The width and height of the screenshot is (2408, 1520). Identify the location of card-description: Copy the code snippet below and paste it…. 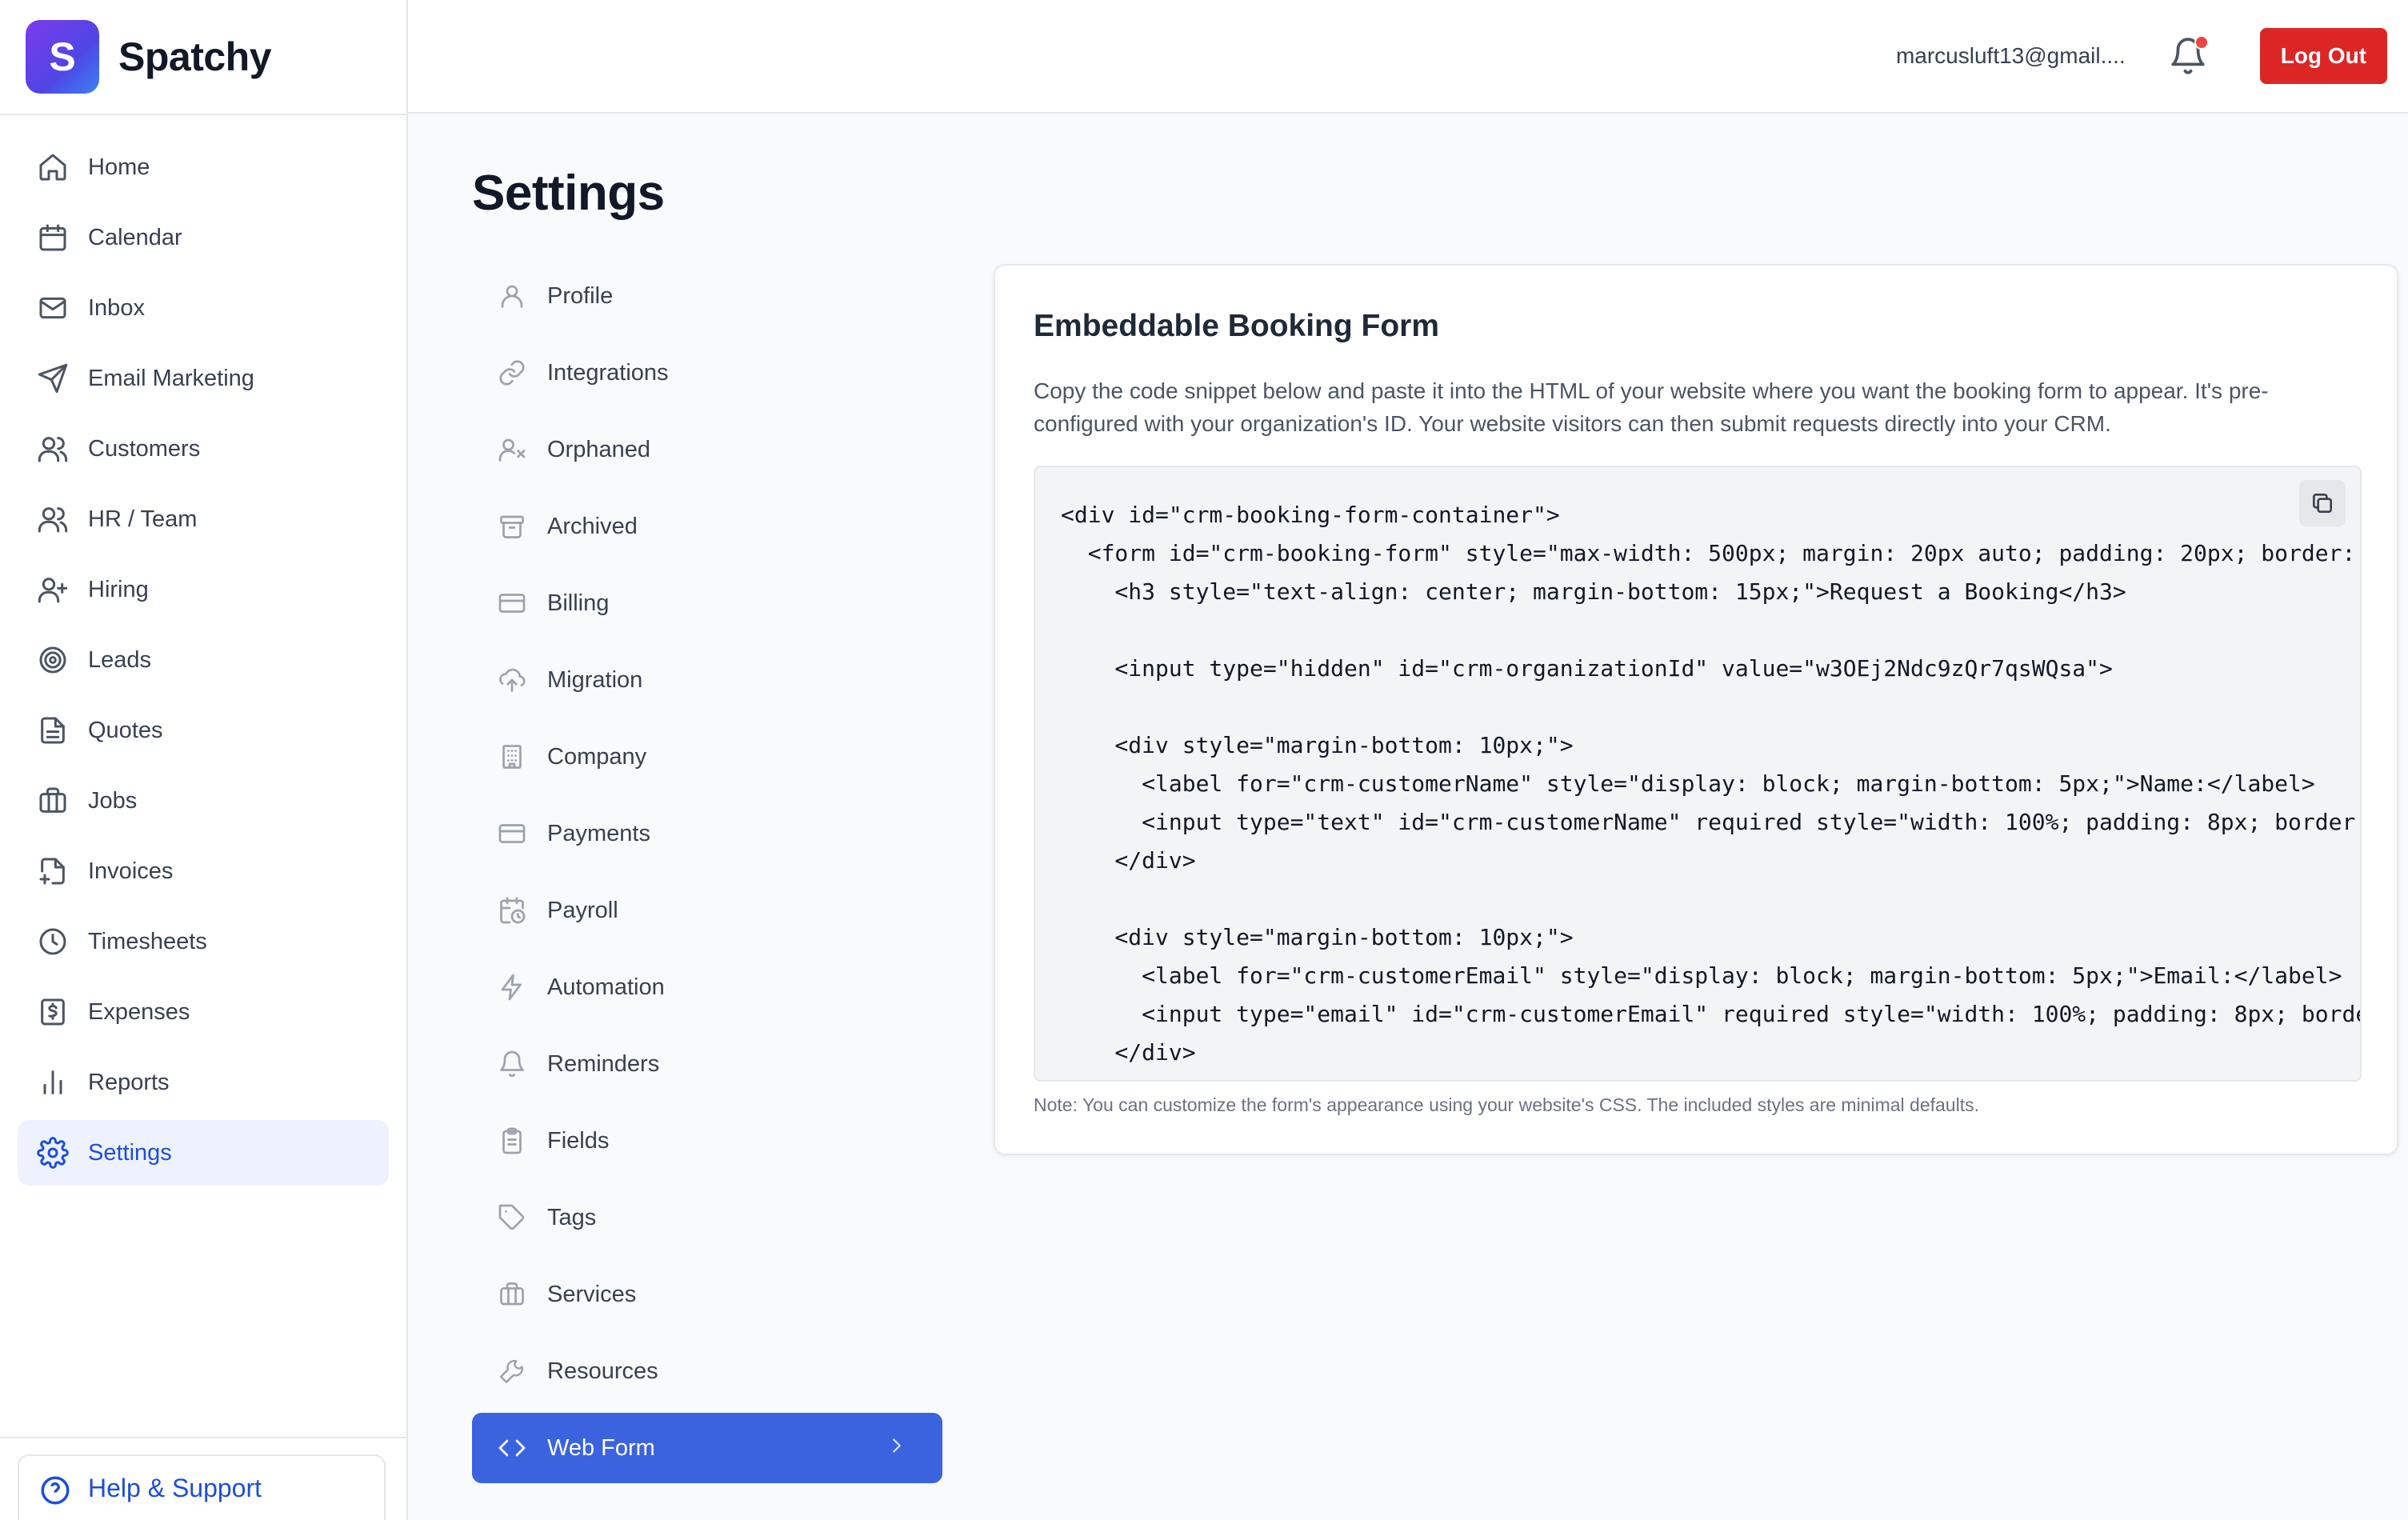
(1651, 407).